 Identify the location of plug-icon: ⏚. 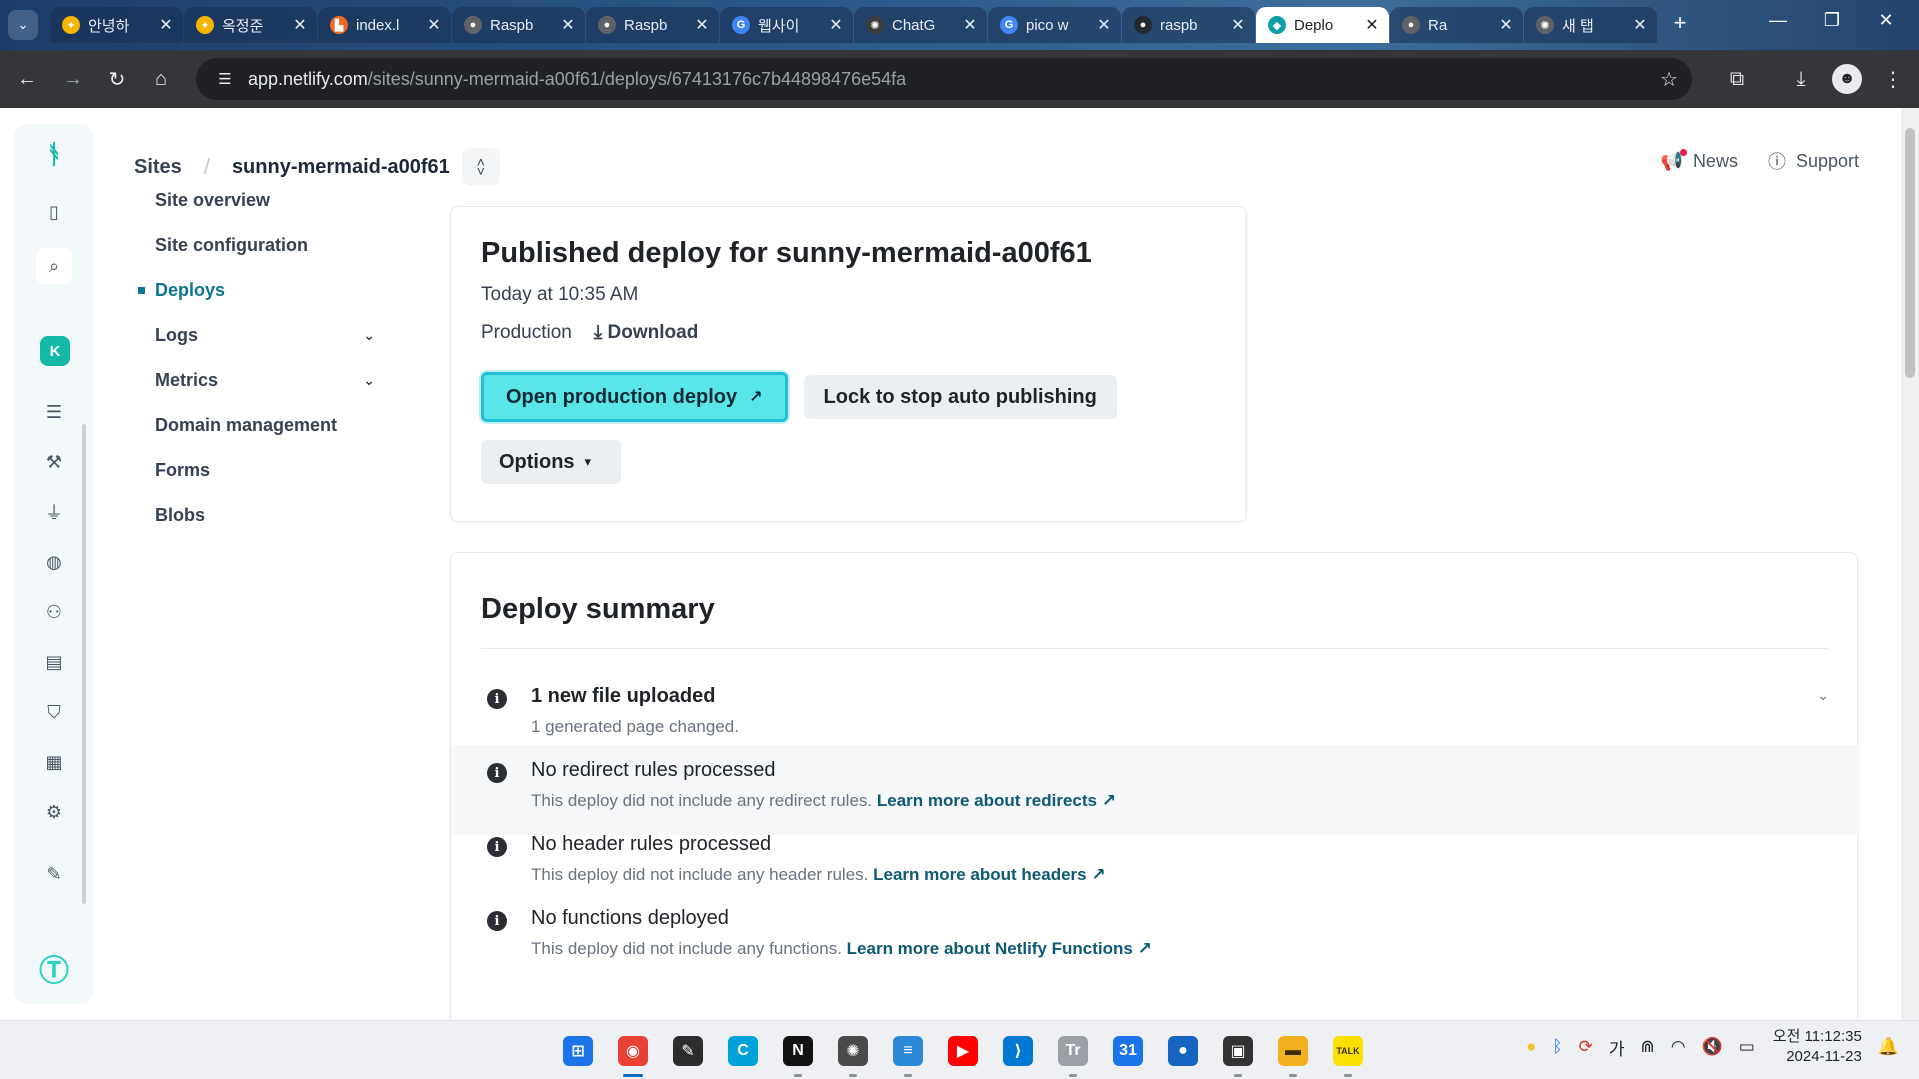
(54, 512).